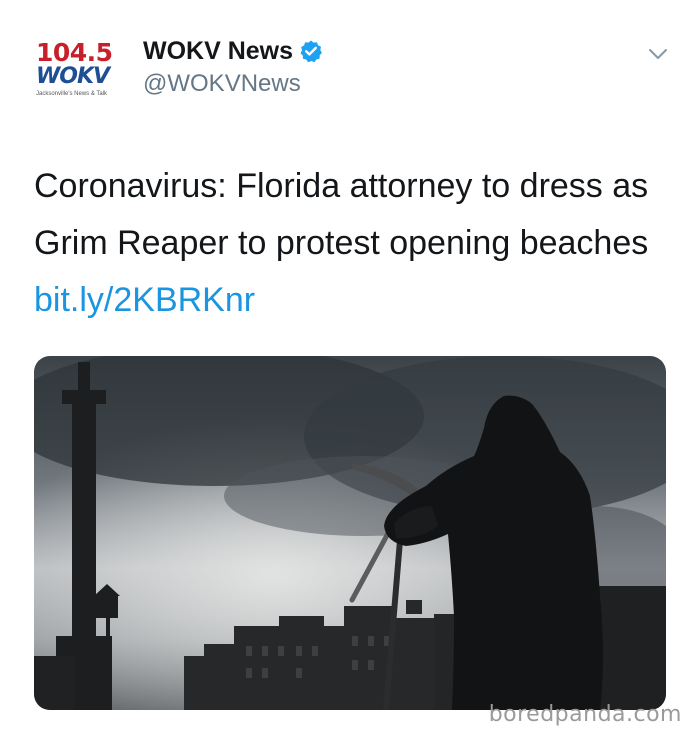 Image resolution: width=700 pixels, height=736 pixels. Describe the element at coordinates (311, 51) in the screenshot. I see `verified-badge-icon` at that location.